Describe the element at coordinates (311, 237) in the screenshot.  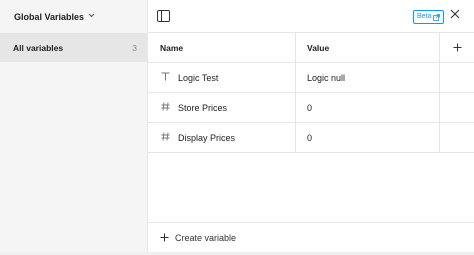
I see `create-variable-button: Create variable` at that location.